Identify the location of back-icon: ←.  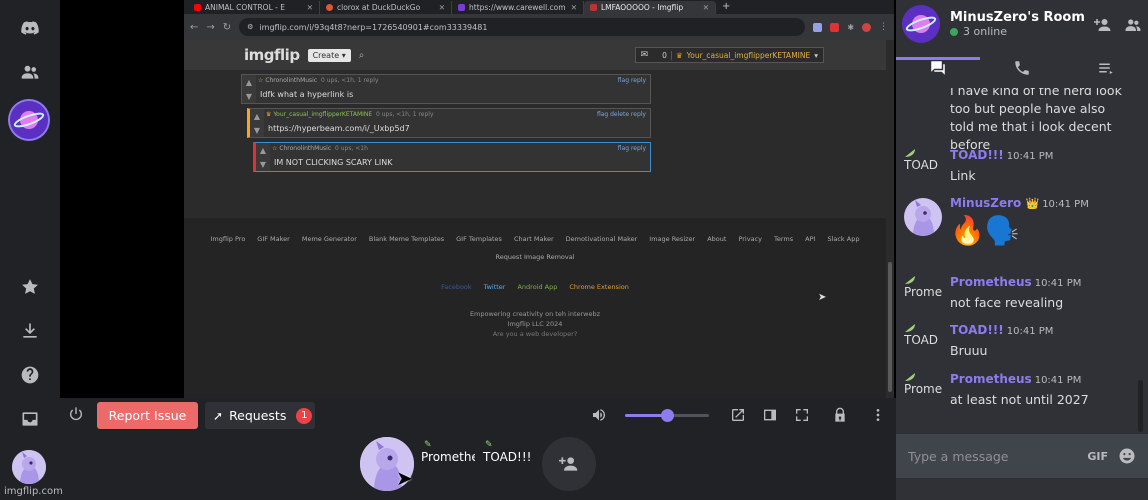
(194, 27).